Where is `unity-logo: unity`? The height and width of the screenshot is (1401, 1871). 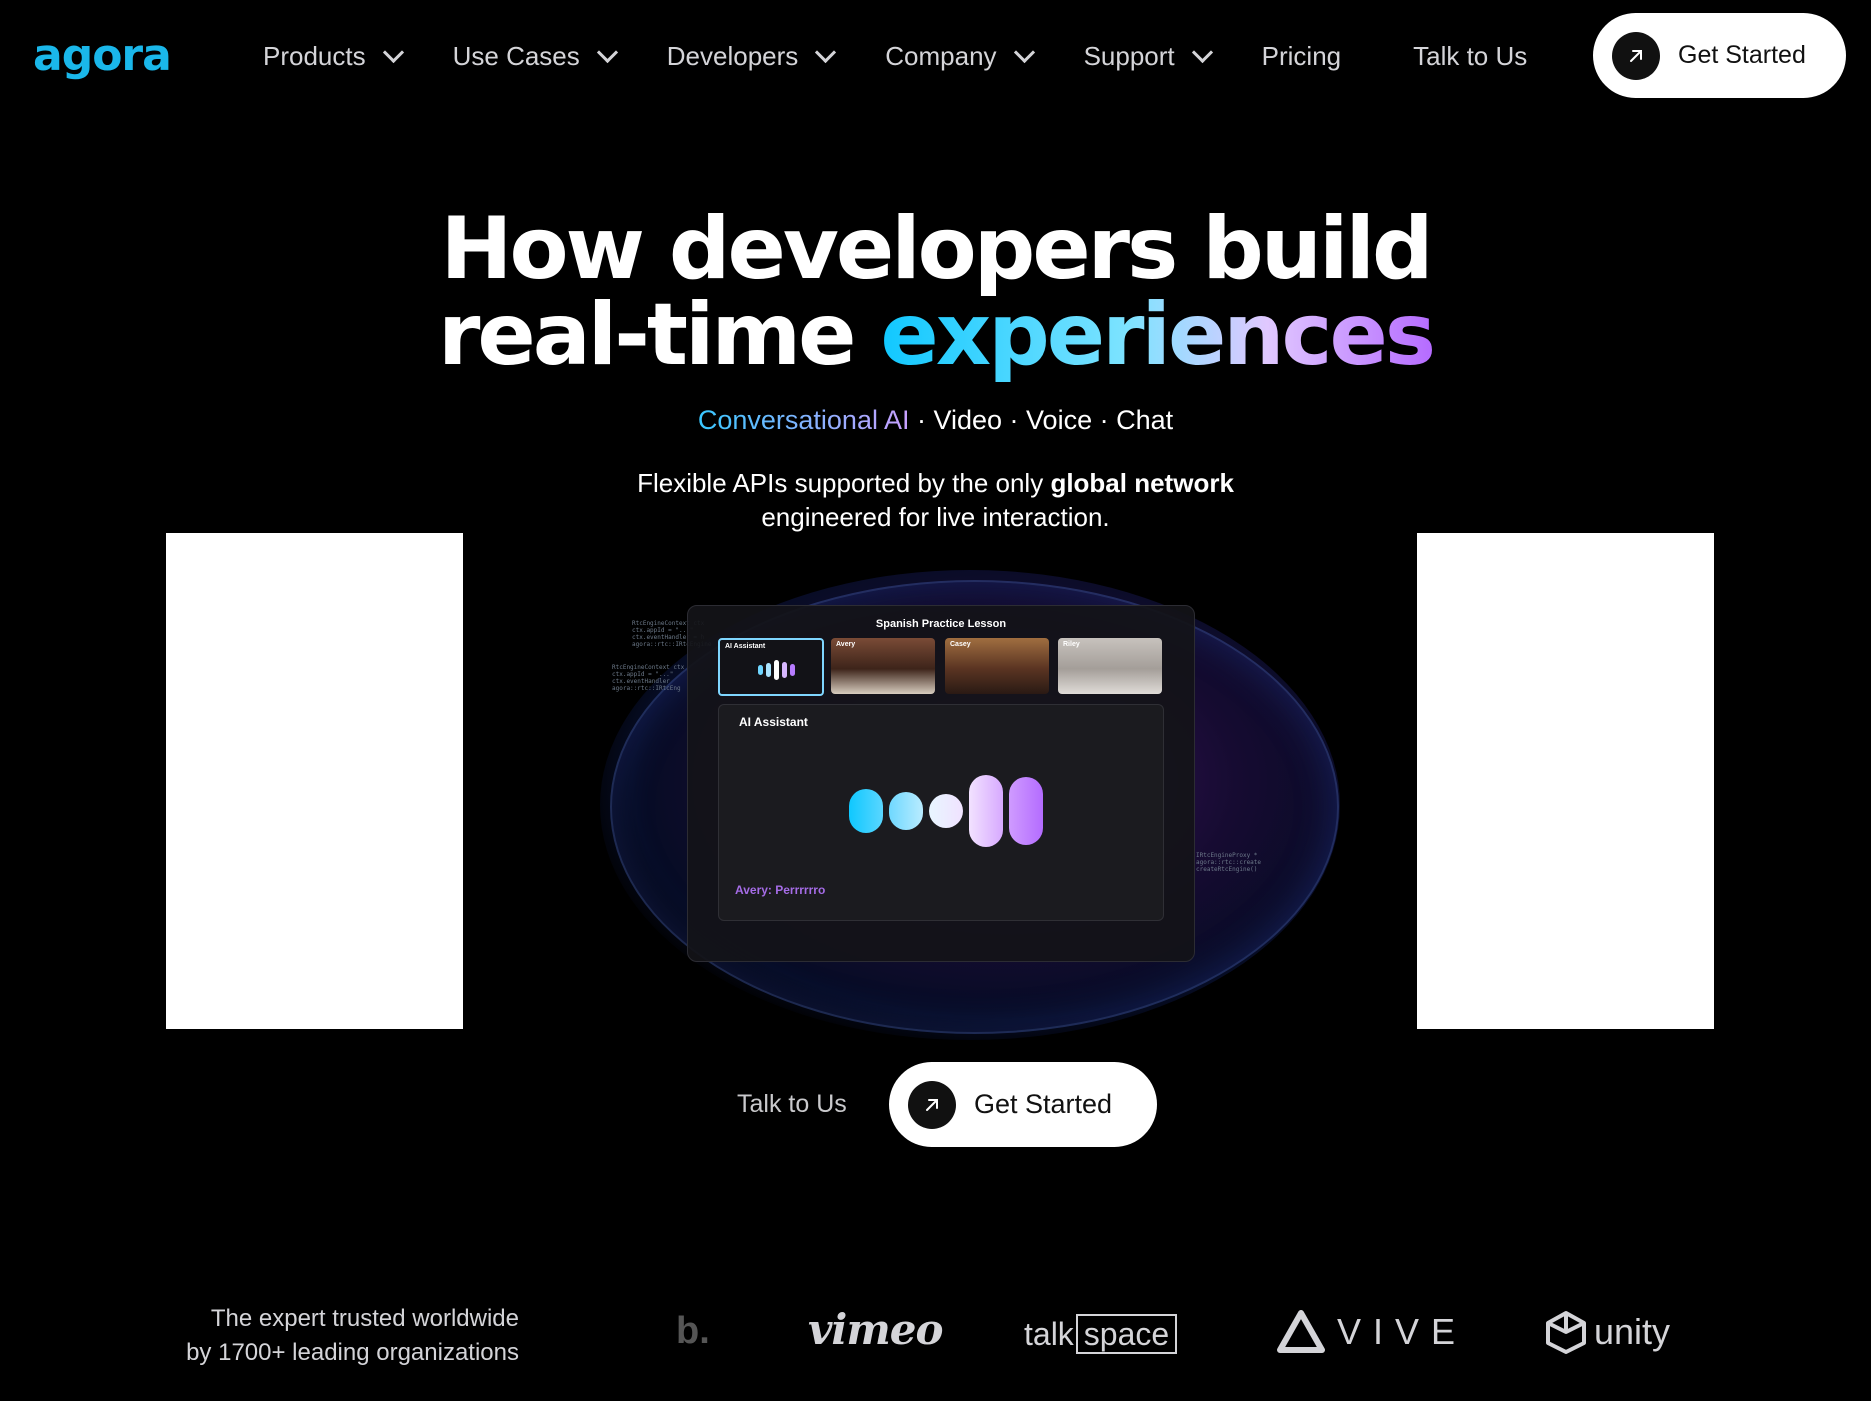 unity-logo: unity is located at coordinates (1607, 1332).